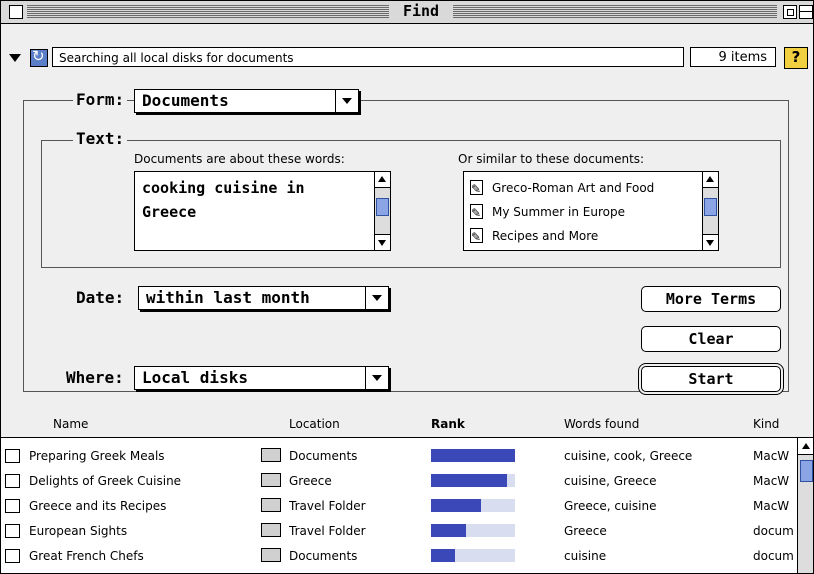  I want to click on similar-doc-name: Recipes and More, so click(545, 236).